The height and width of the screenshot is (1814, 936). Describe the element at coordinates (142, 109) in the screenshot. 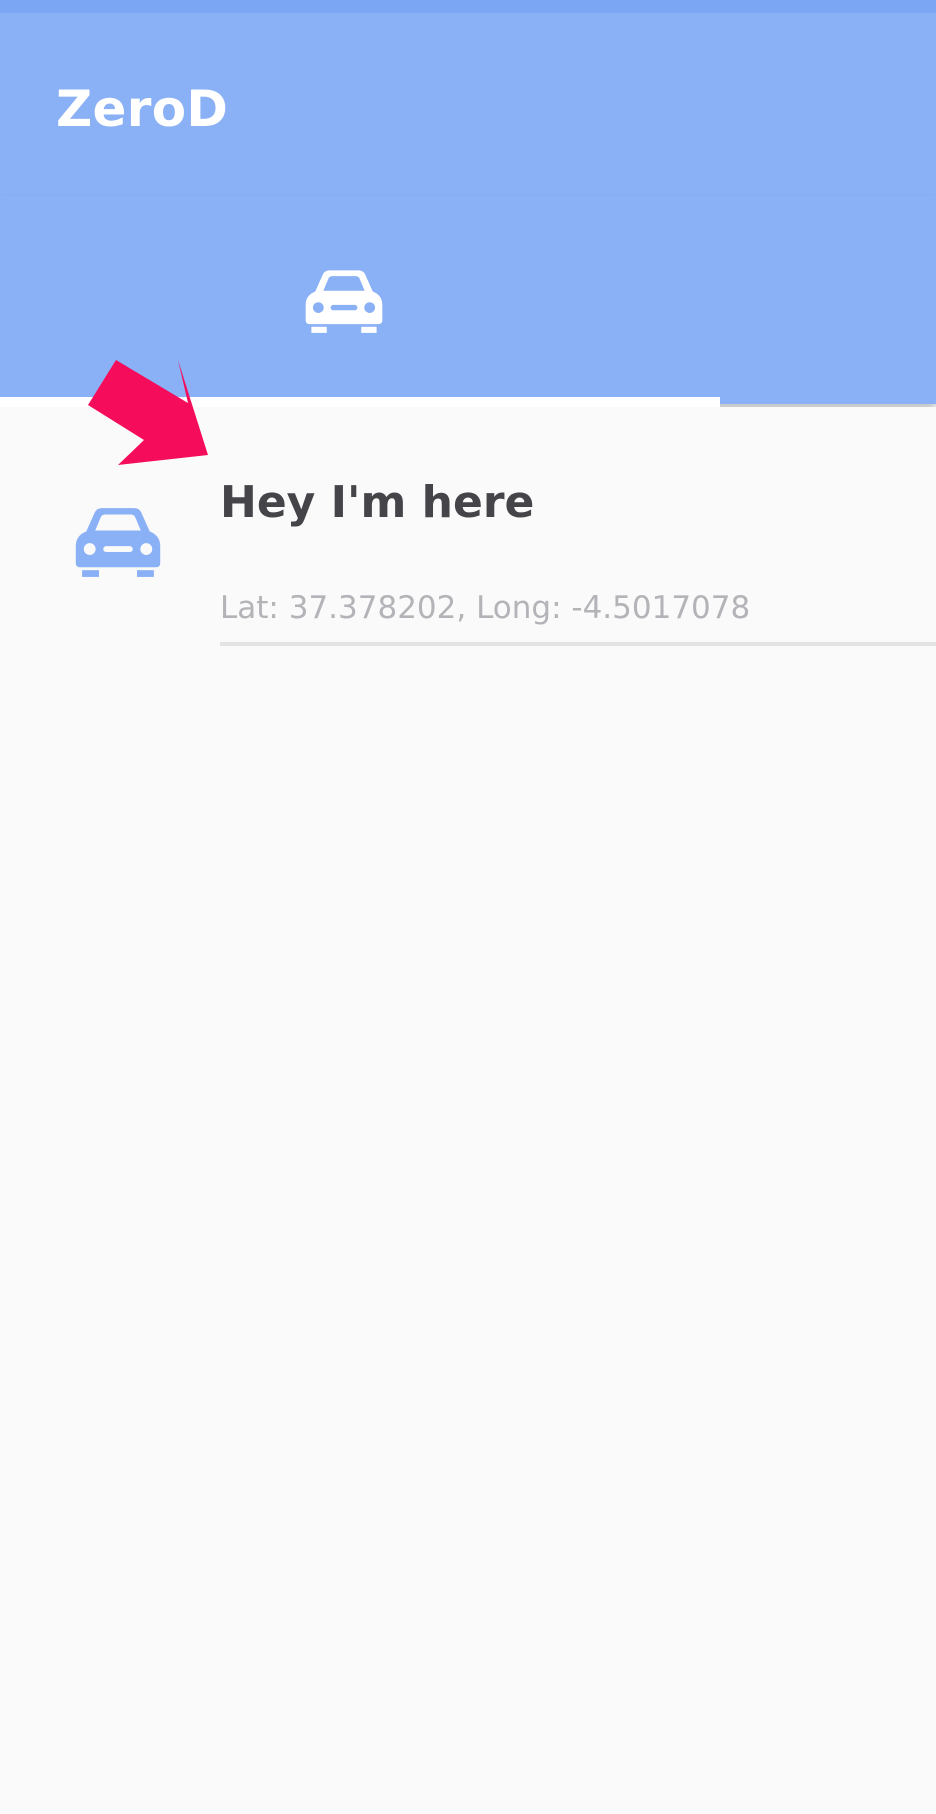

I see `app-title: ZeroD` at that location.